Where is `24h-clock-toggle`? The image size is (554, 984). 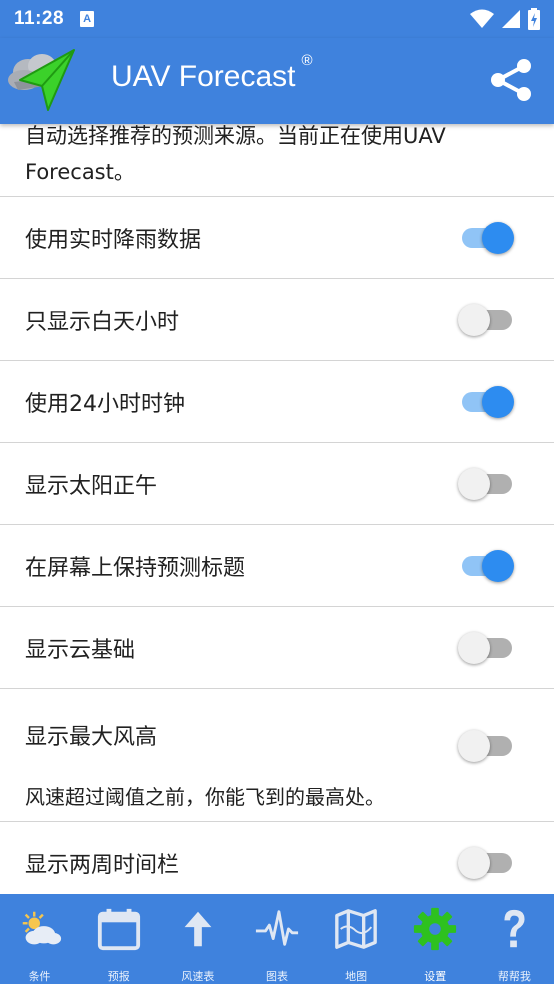
24h-clock-toggle is located at coordinates (486, 402).